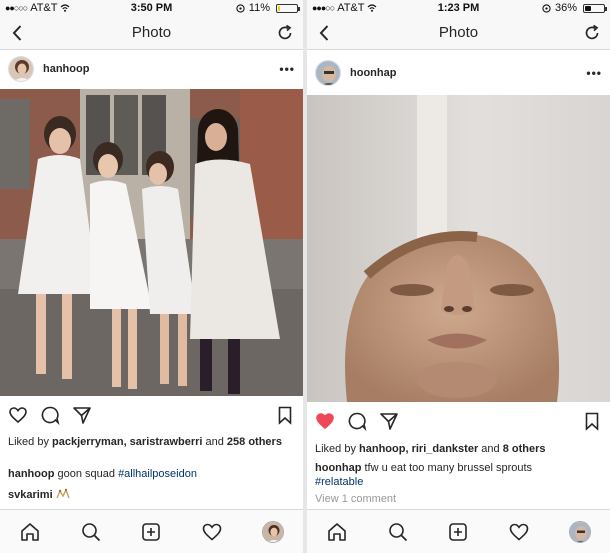 The height and width of the screenshot is (553, 610). What do you see at coordinates (151, 69) in the screenshot?
I see `post-header: hanhoop •••` at bounding box center [151, 69].